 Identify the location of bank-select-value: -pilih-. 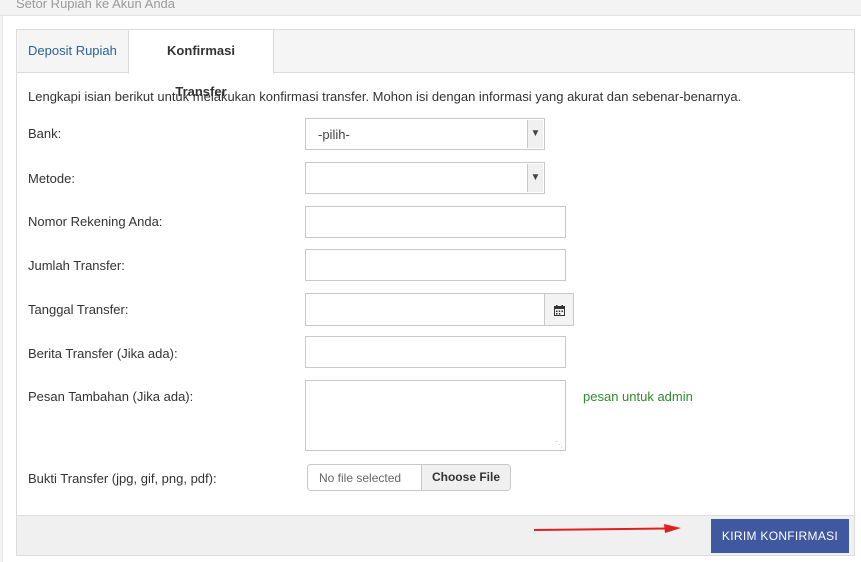
(334, 134).